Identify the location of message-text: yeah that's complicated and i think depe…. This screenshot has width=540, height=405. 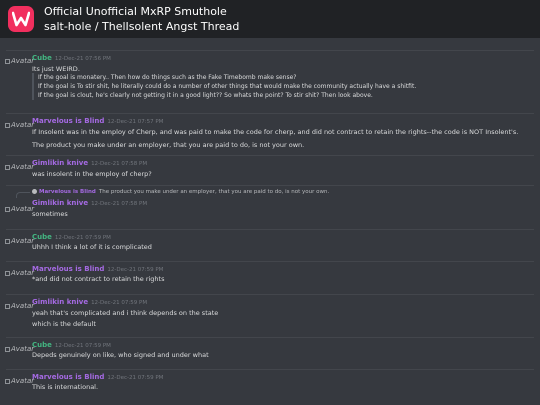
(125, 313).